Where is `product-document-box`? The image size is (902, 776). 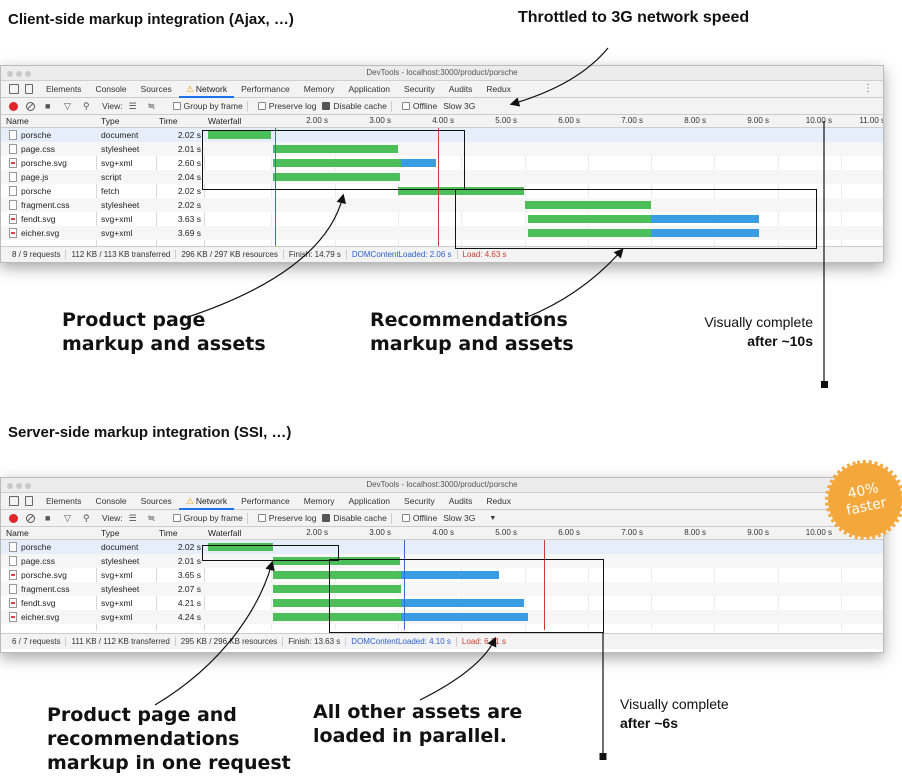 product-document-box is located at coordinates (270, 553).